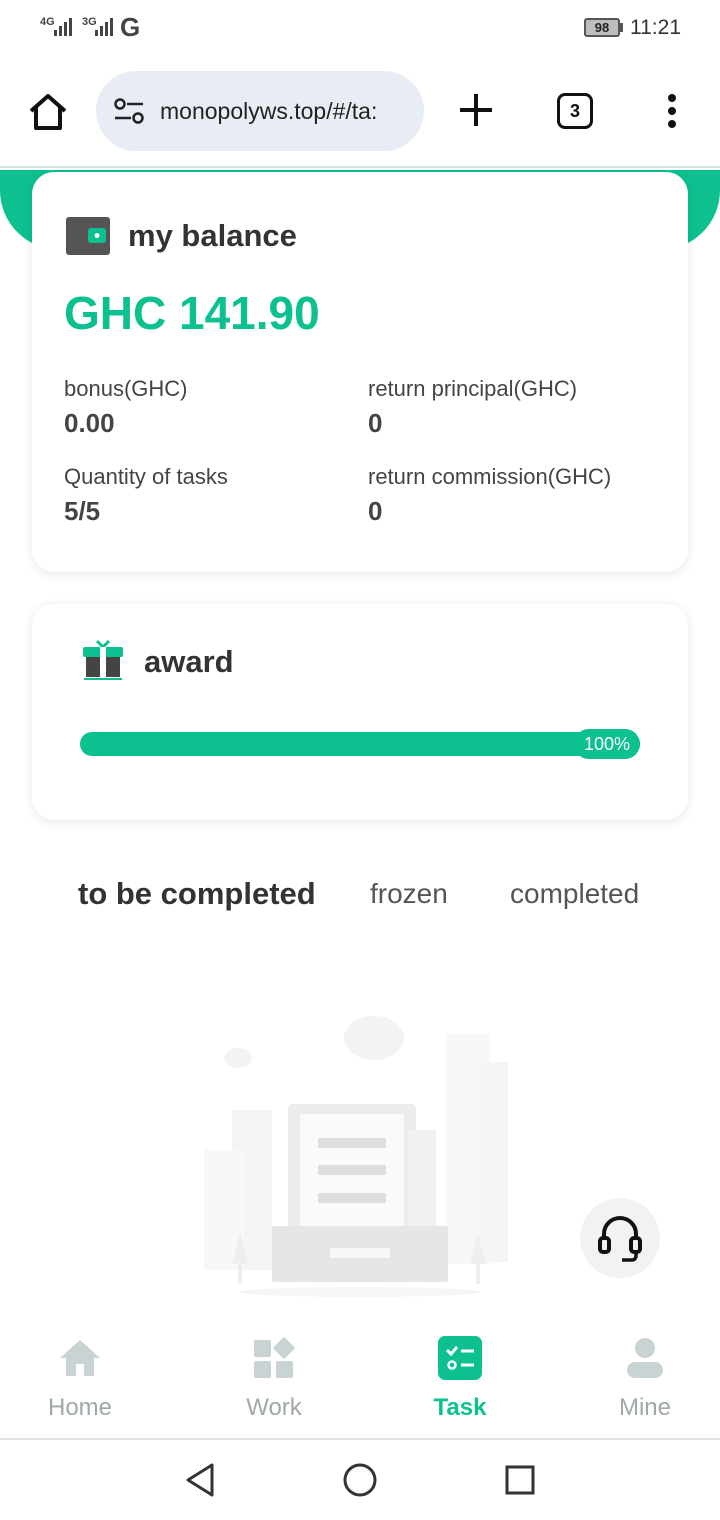  What do you see at coordinates (460, 1407) in the screenshot?
I see `nav-task-label: Task` at bounding box center [460, 1407].